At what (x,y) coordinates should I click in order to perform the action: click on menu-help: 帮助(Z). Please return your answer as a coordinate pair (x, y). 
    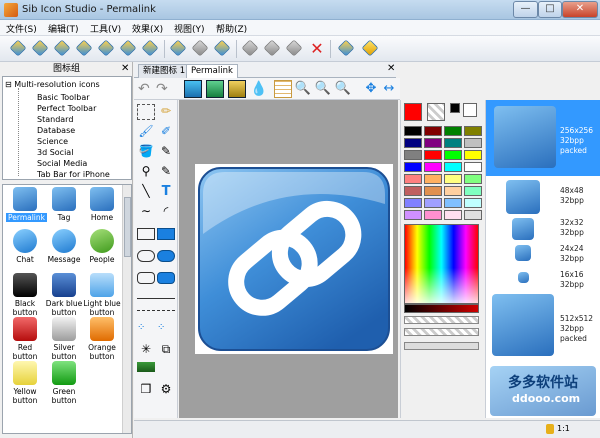
    Looking at the image, I should click on (231, 28).